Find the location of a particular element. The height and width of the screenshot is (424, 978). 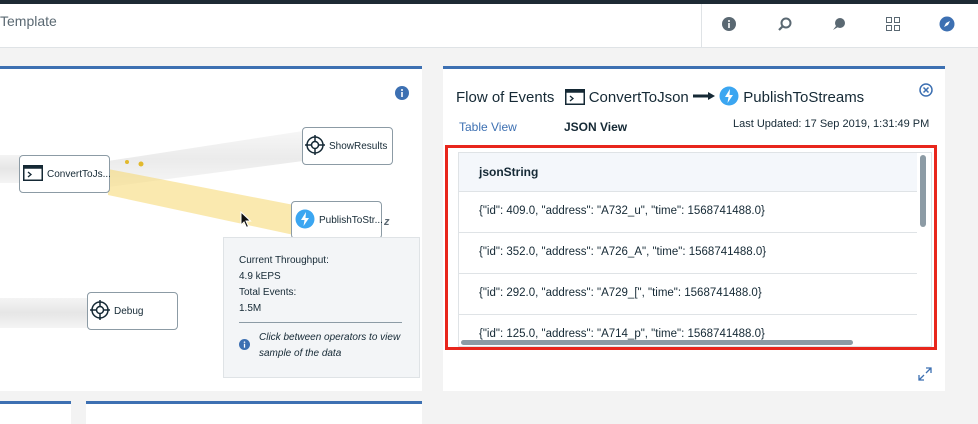

events-value: 1.5M is located at coordinates (250, 308).